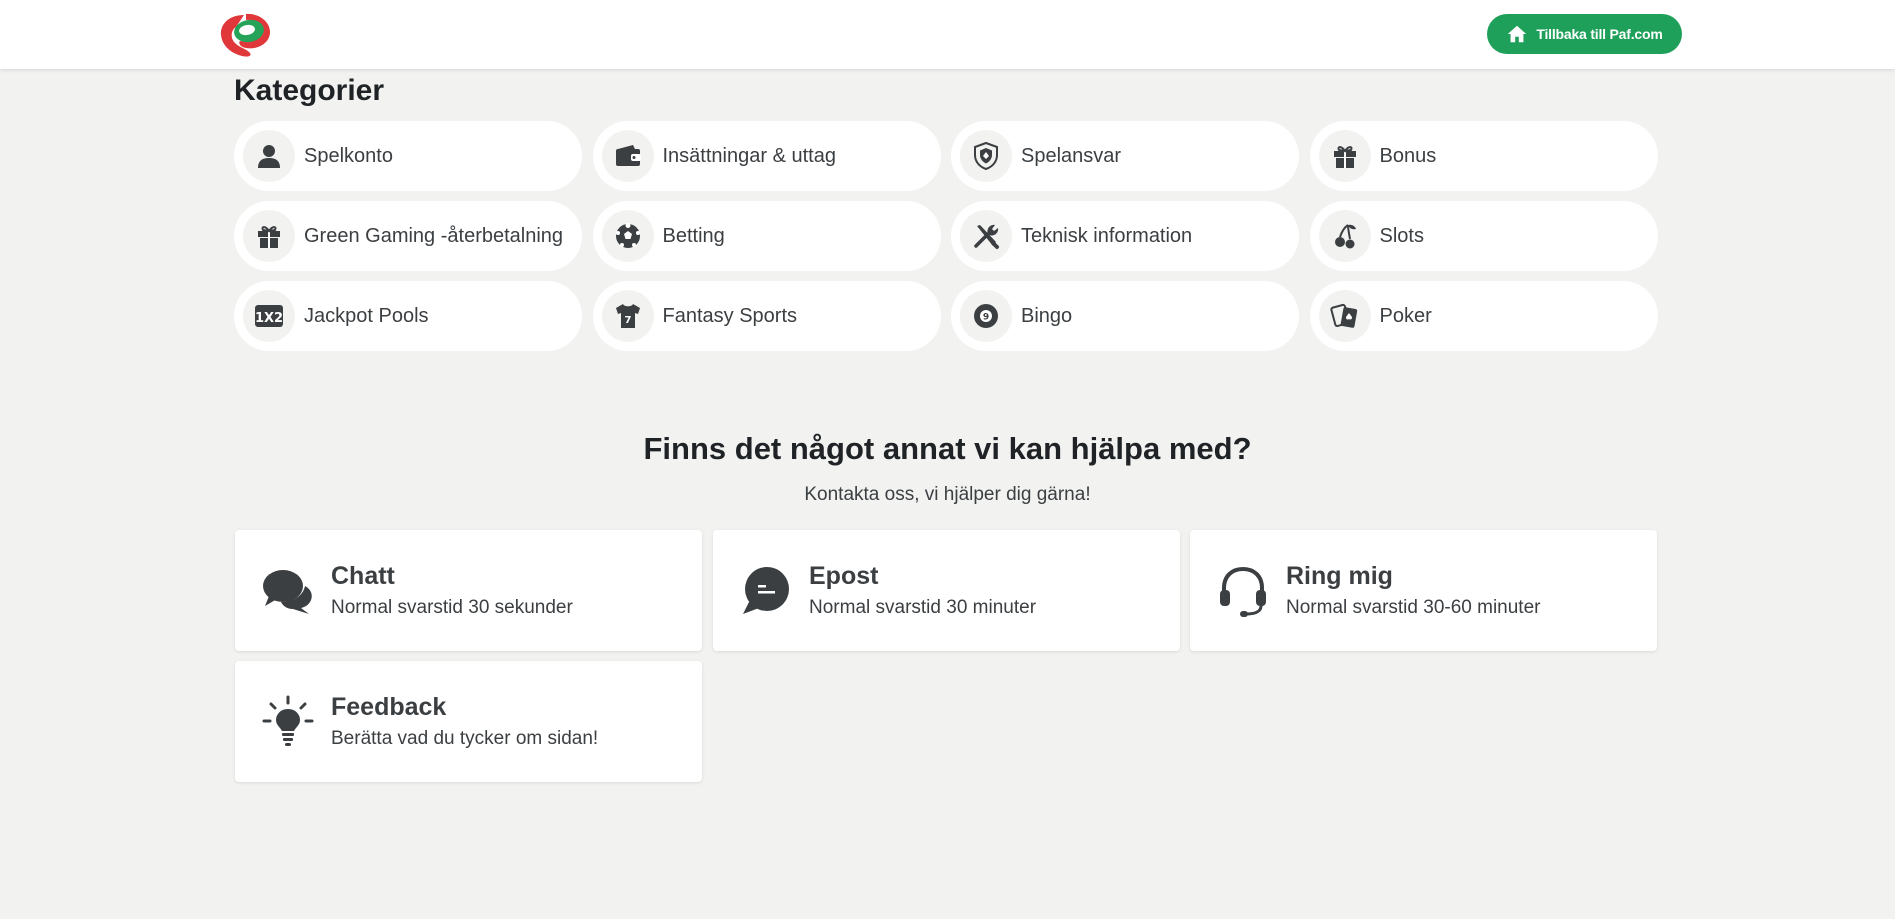 This screenshot has height=919, width=1895. Describe the element at coordinates (1483, 316) in the screenshot. I see `category-poker: Poker` at that location.